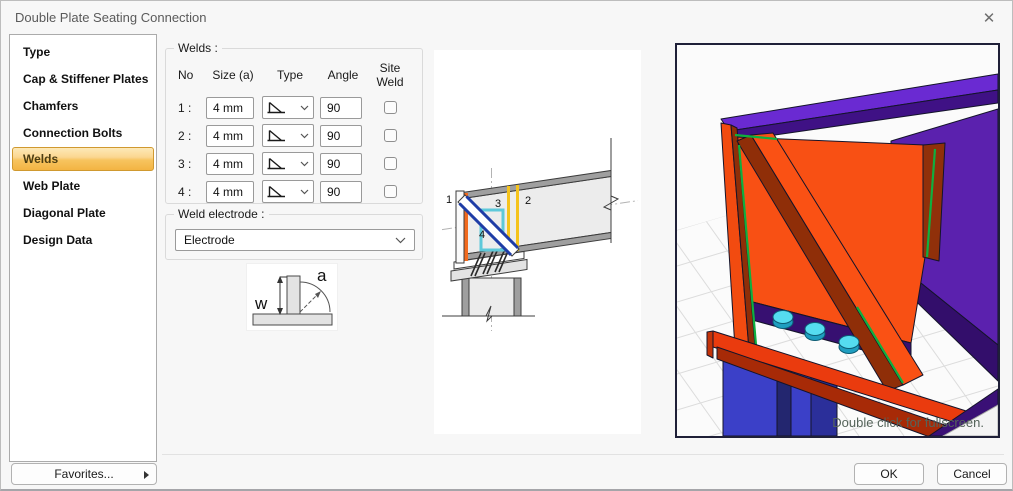 Image resolution: width=1013 pixels, height=491 pixels. Describe the element at coordinates (185, 107) in the screenshot. I see `weld-row-number: 1 :` at that location.